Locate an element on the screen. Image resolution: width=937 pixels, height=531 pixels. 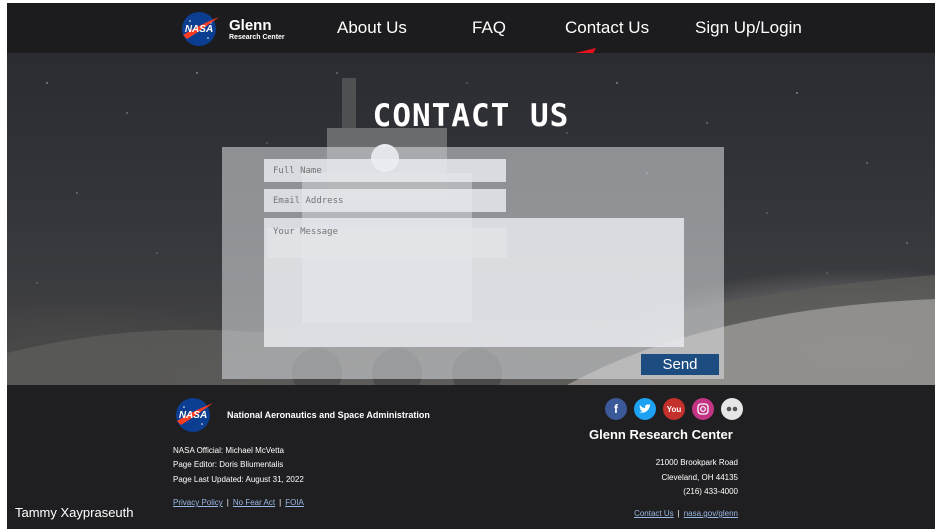
foia-link: FOIA is located at coordinates (294, 502).